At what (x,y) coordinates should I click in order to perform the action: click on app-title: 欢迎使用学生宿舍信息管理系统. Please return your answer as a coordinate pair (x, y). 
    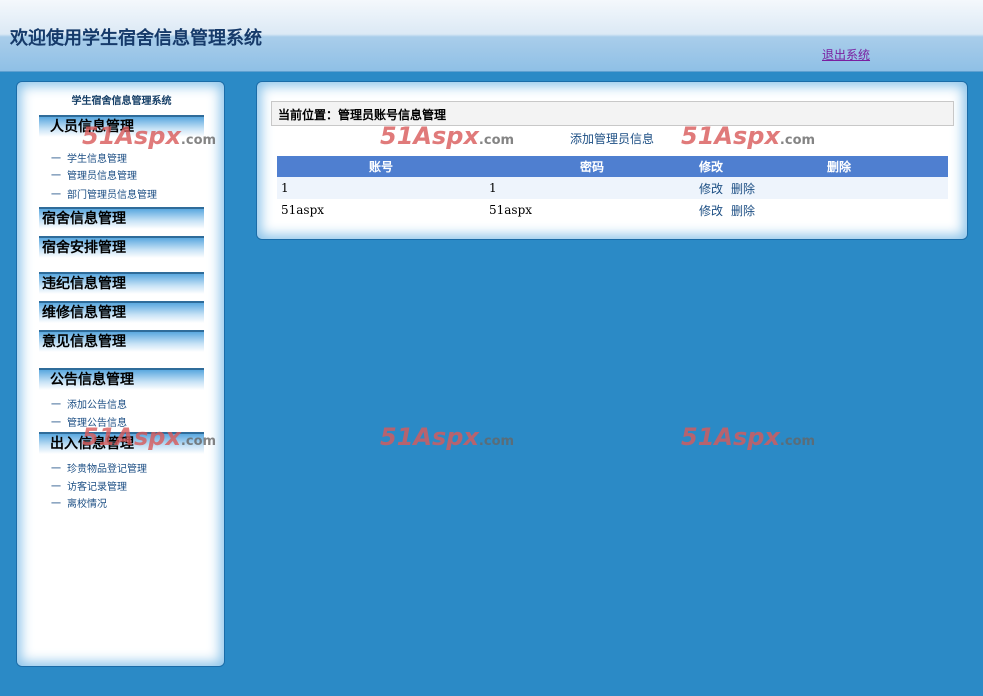
    Looking at the image, I should click on (136, 38).